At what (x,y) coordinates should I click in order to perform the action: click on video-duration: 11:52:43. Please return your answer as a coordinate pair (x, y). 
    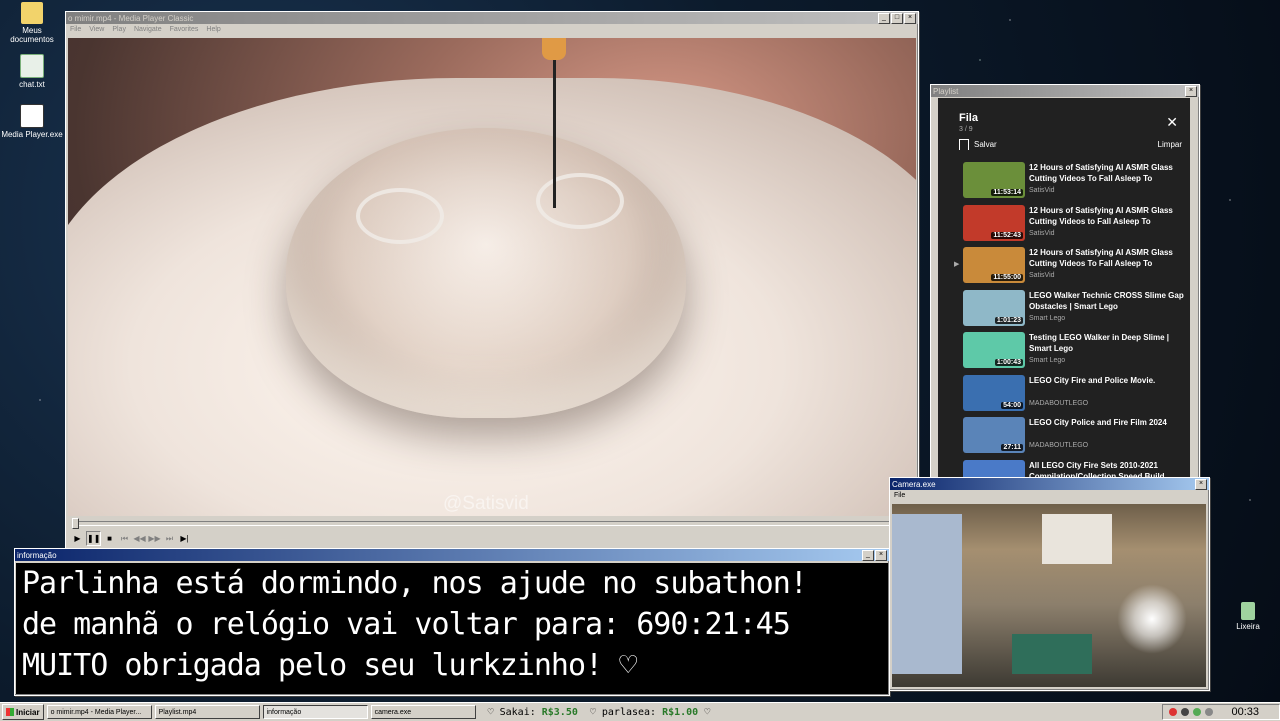
    Looking at the image, I should click on (1007, 235).